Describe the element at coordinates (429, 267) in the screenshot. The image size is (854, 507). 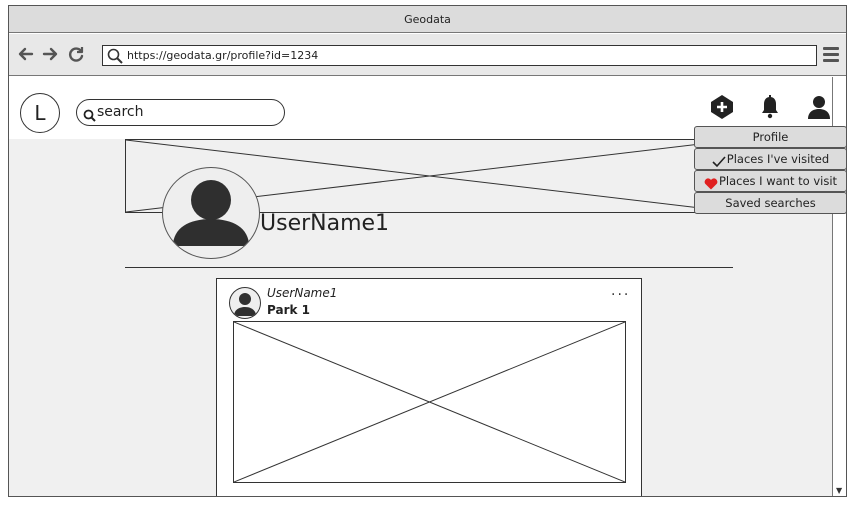
I see `divider` at that location.